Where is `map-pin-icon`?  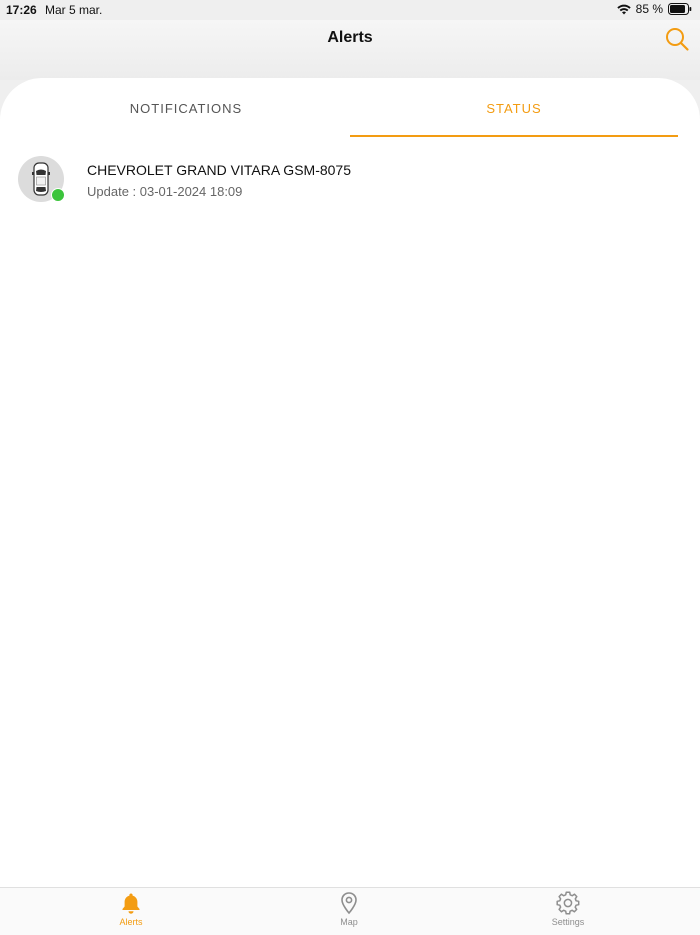
map-pin-icon is located at coordinates (349, 903).